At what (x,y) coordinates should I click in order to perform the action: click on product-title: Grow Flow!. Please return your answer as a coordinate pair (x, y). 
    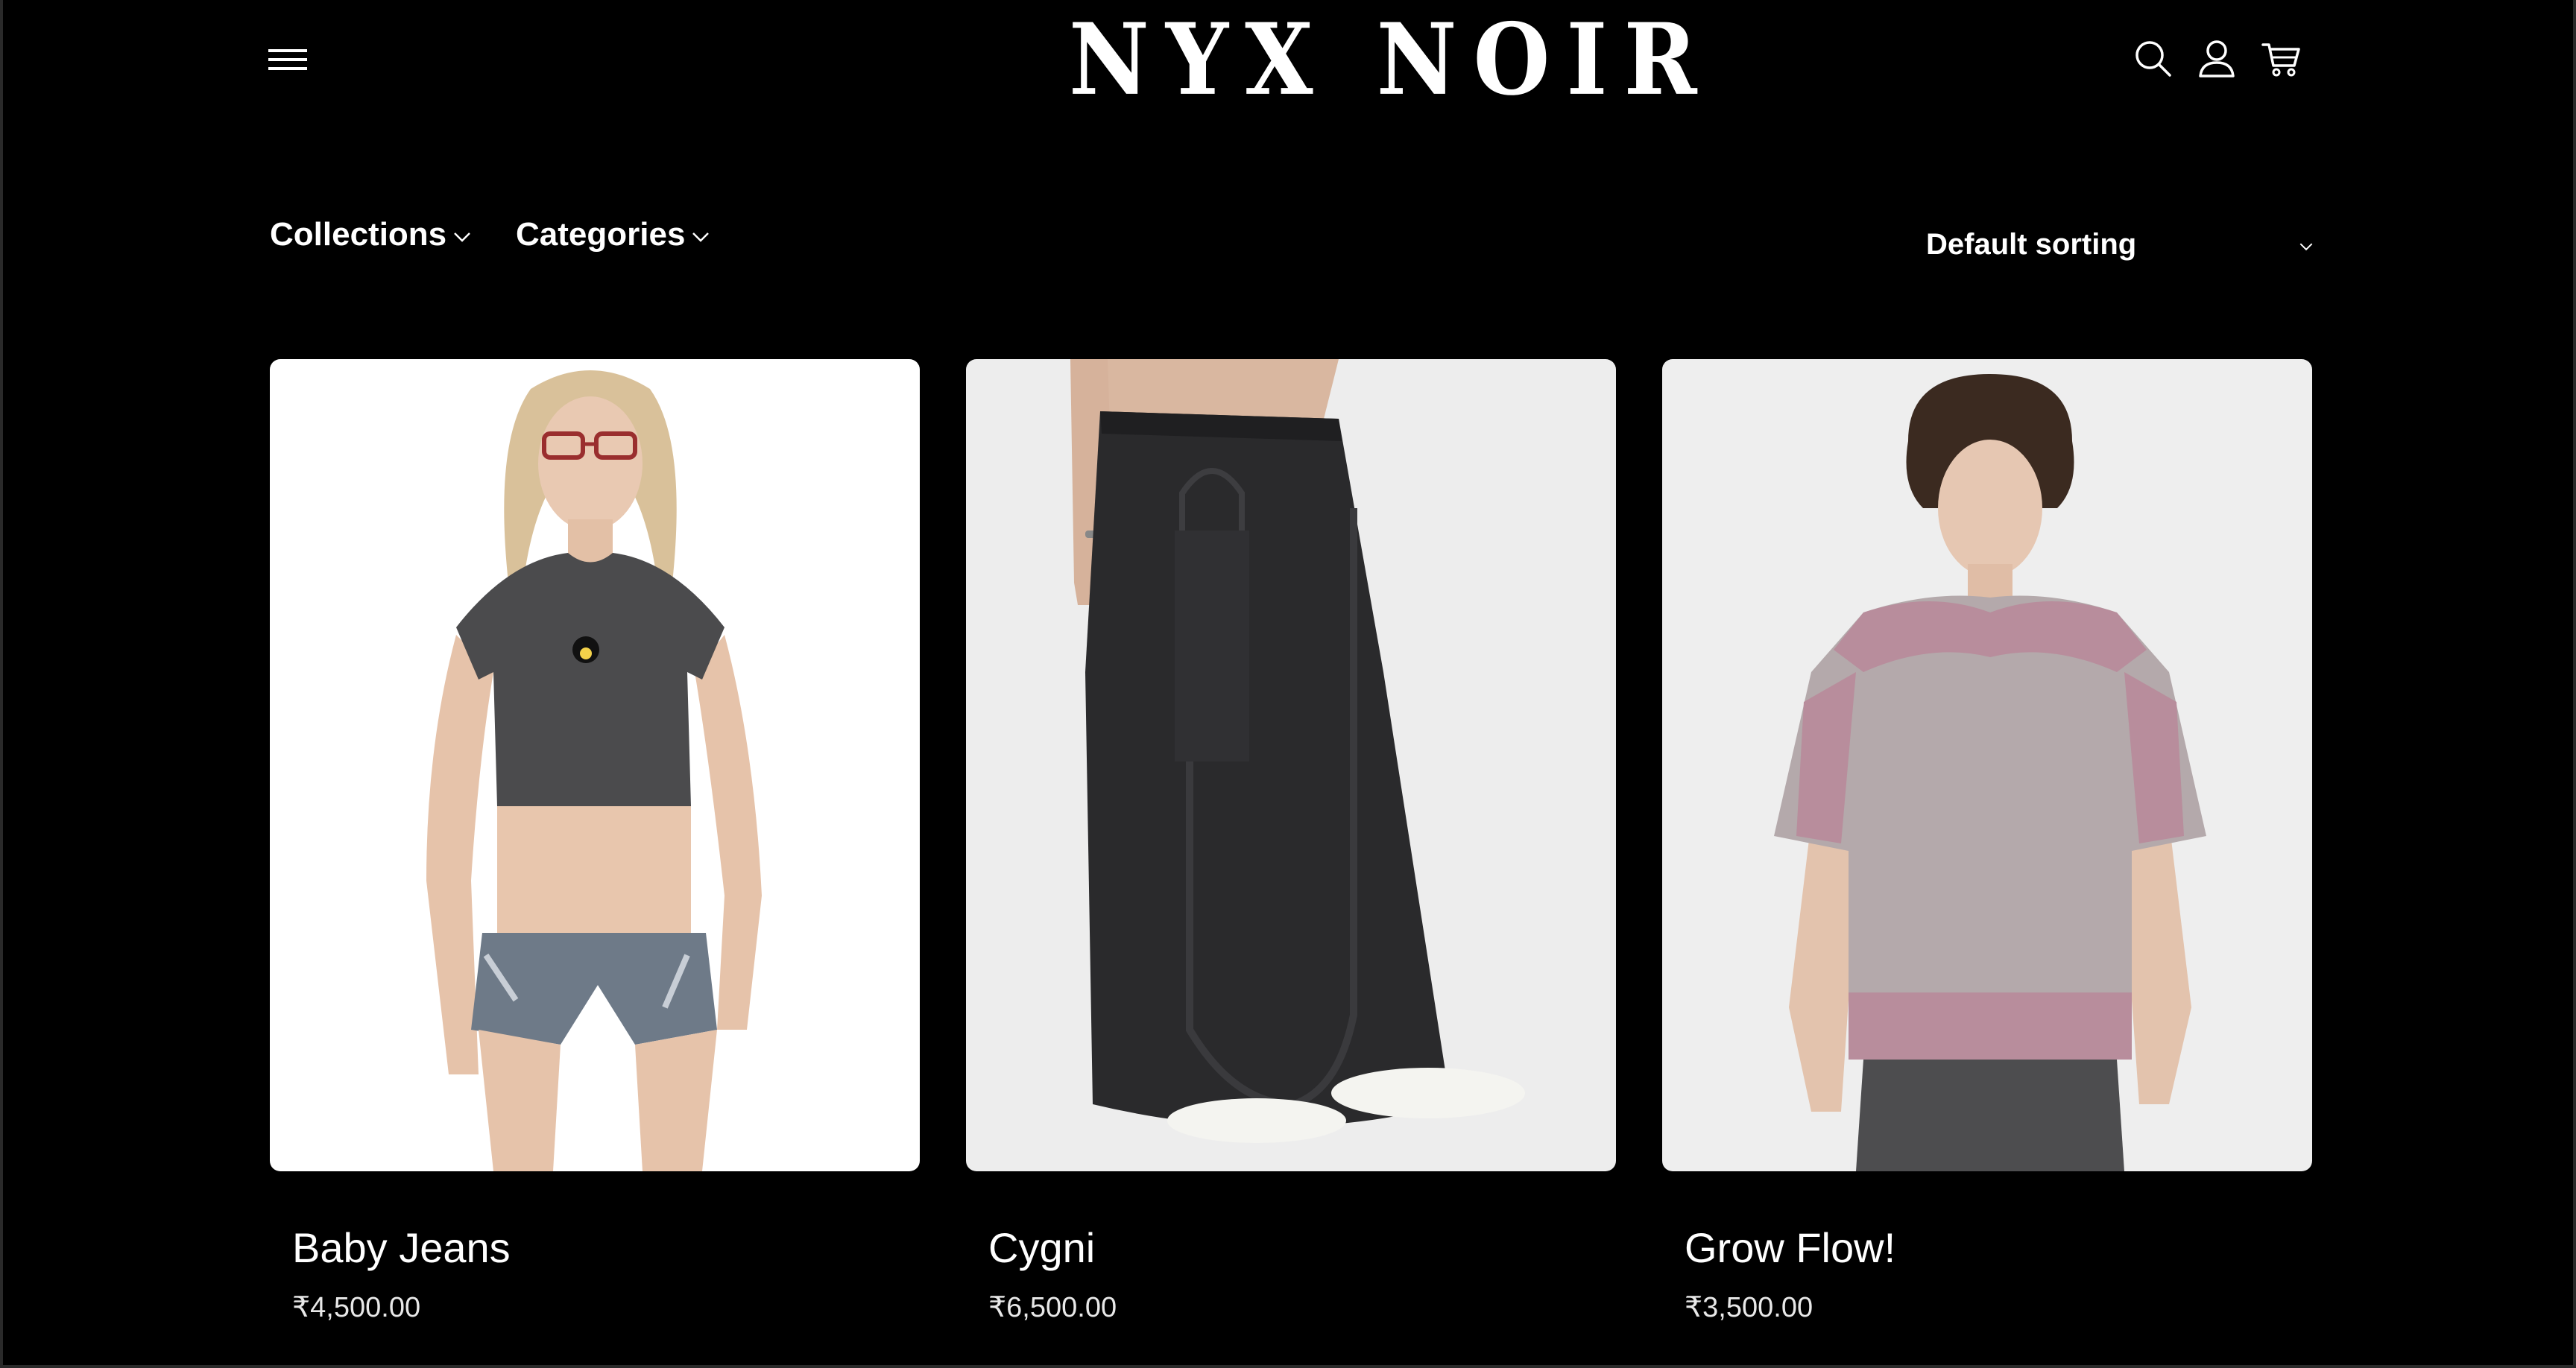
    Looking at the image, I should click on (1790, 1247).